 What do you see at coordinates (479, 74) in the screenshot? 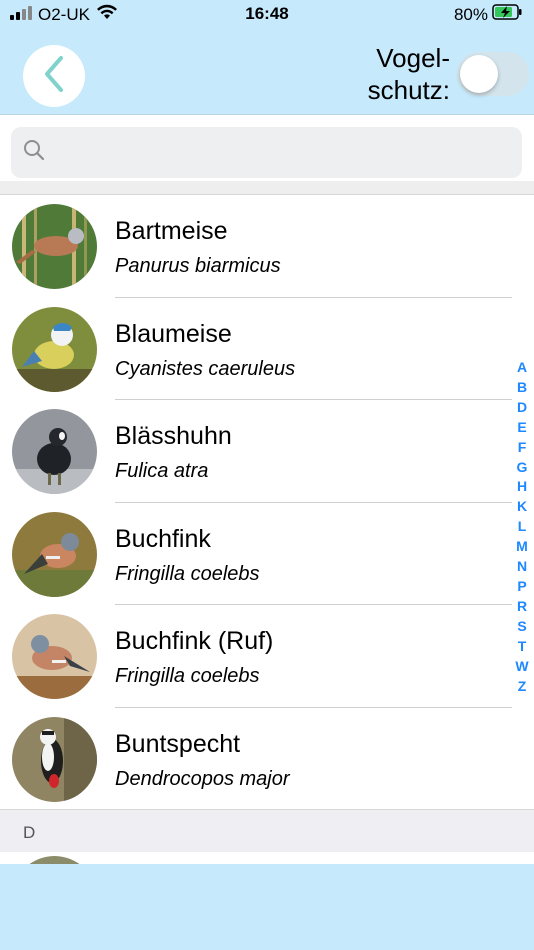
I see `toggle-knob` at bounding box center [479, 74].